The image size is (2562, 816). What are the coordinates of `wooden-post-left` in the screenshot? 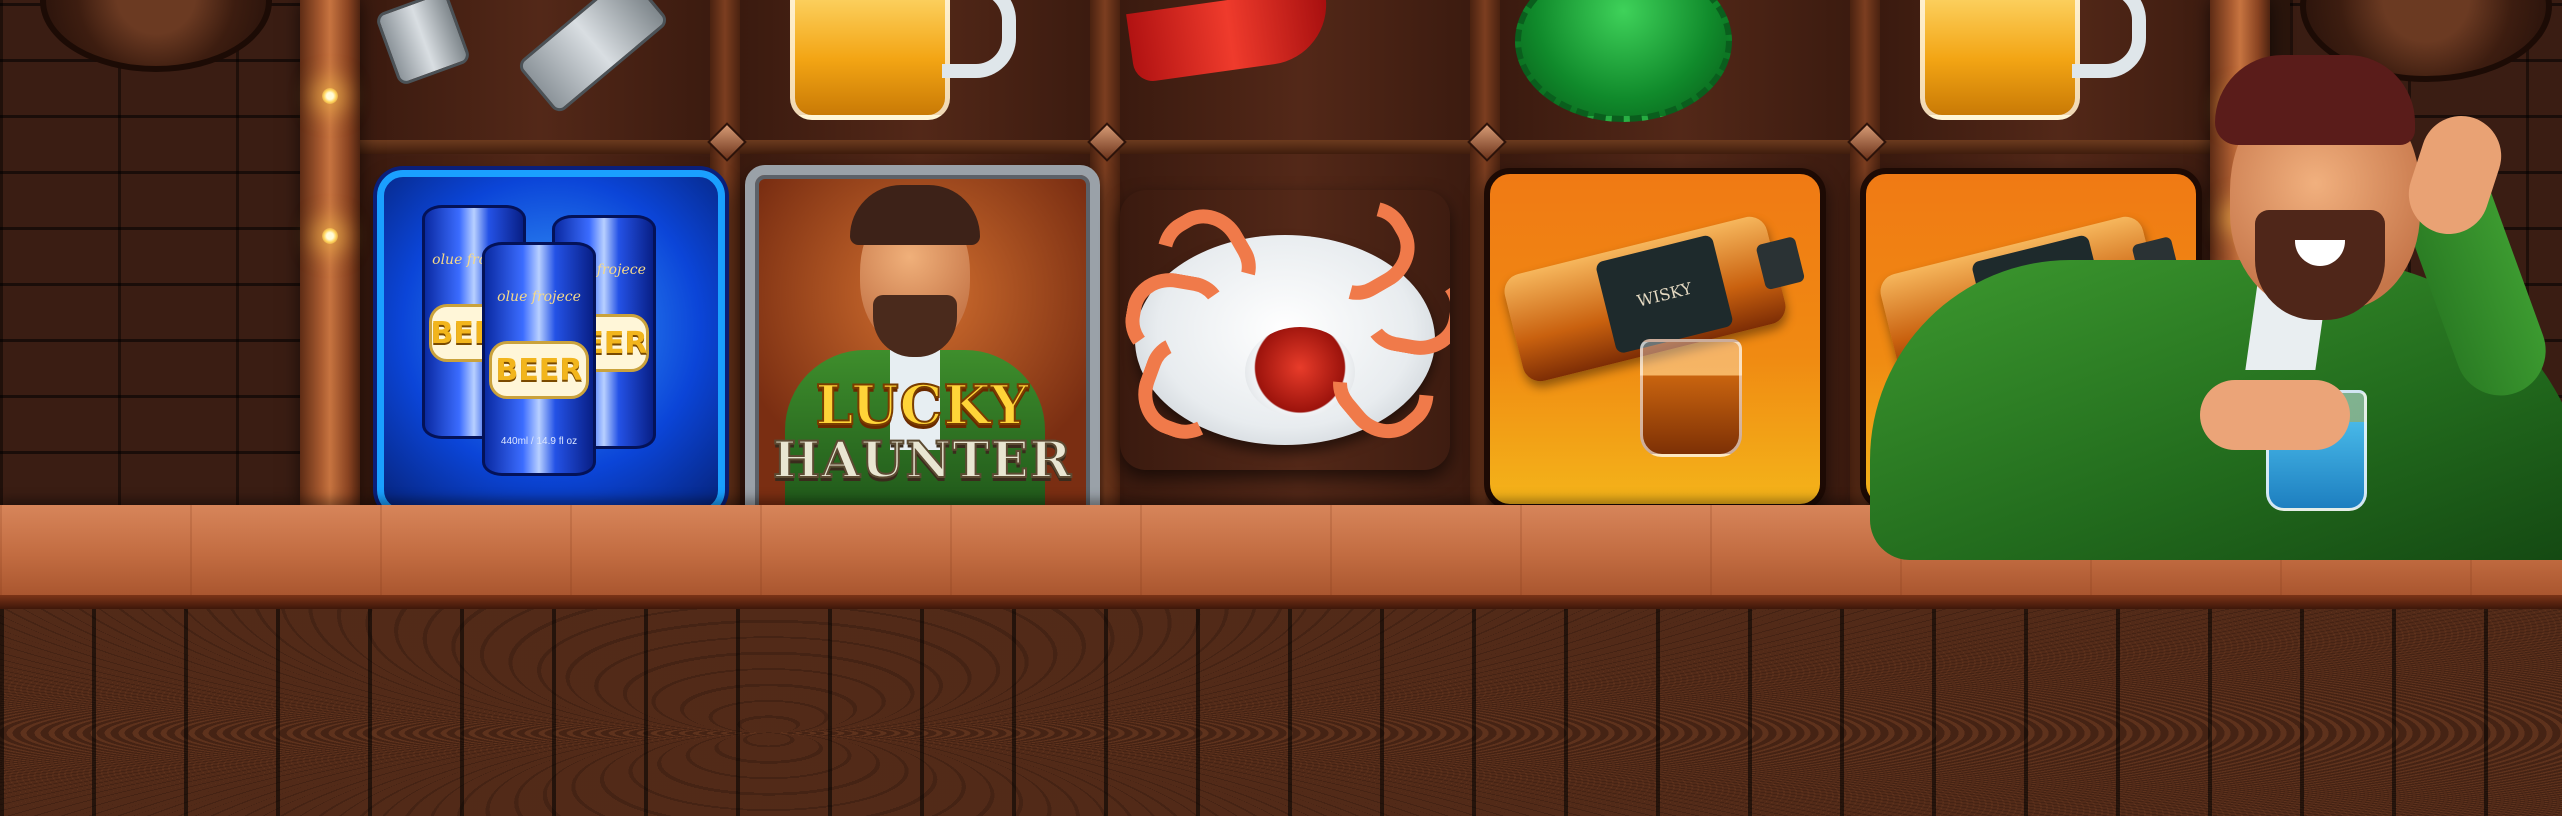 It's located at (330, 252).